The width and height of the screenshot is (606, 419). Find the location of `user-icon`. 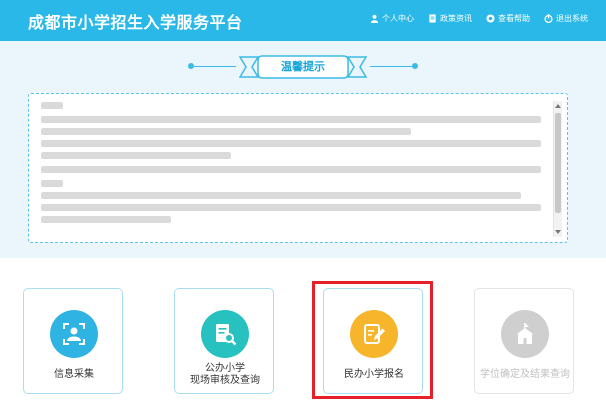

user-icon is located at coordinates (374, 18).